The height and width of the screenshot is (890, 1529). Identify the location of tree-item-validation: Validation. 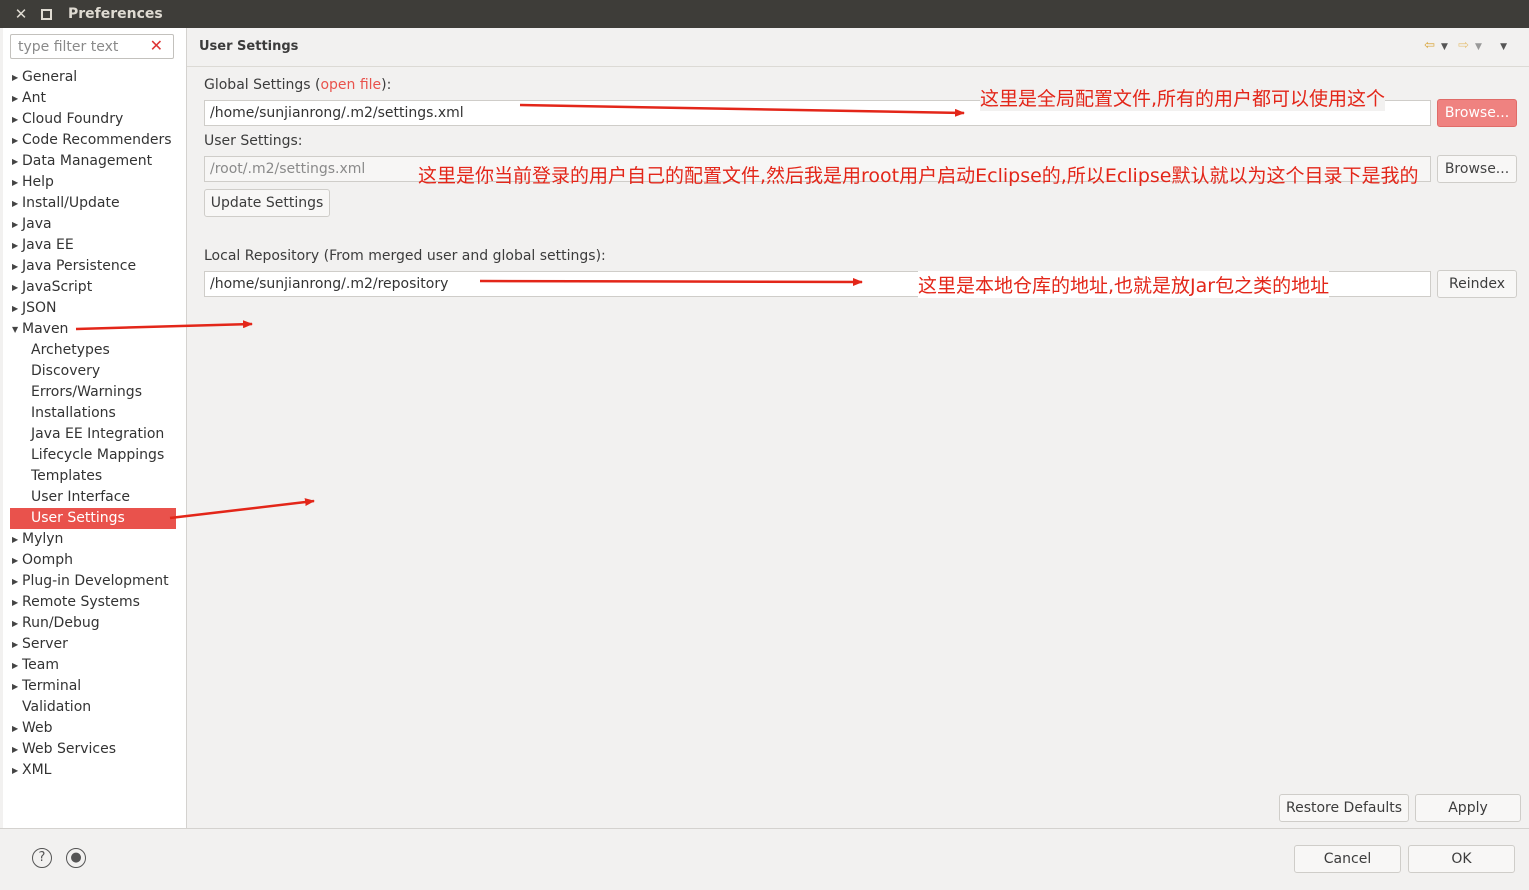
(94, 707).